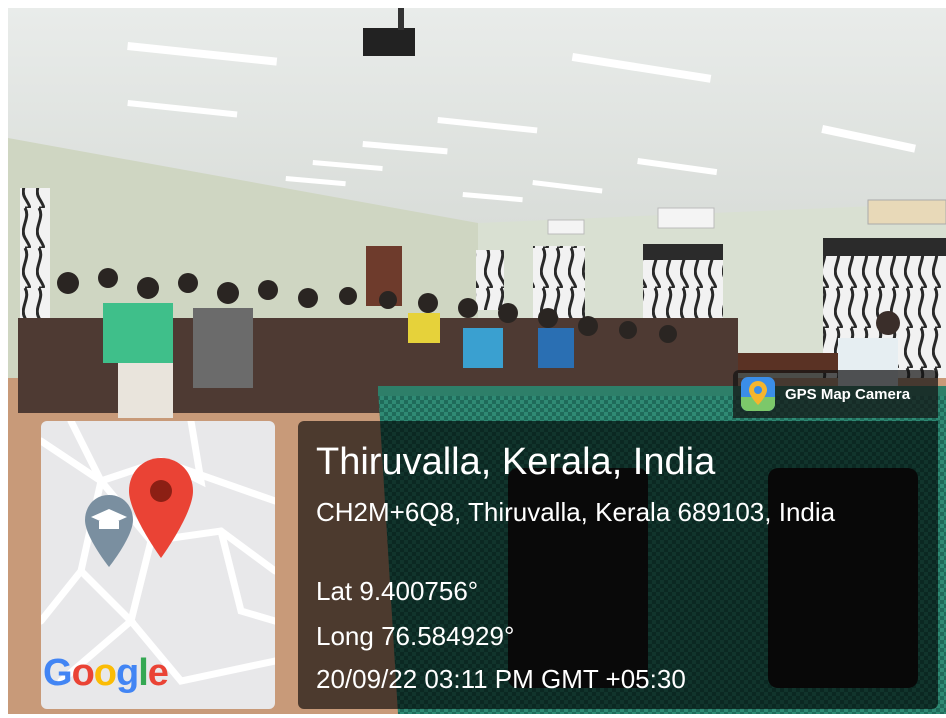 This screenshot has width=946, height=718. I want to click on app-name: GPS Map Camera, so click(848, 394).